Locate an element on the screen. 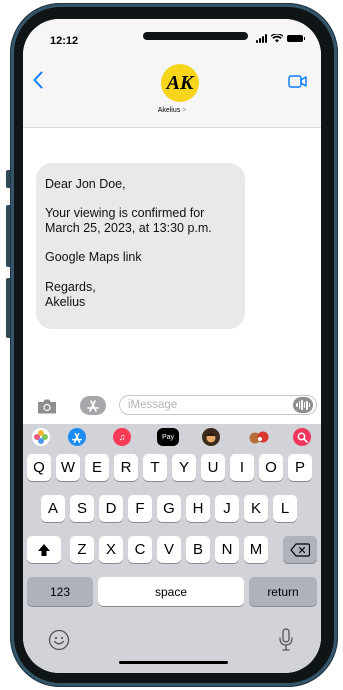 Image resolution: width=343 pixels, height=690 pixels. contact-avatar: AK is located at coordinates (180, 83).